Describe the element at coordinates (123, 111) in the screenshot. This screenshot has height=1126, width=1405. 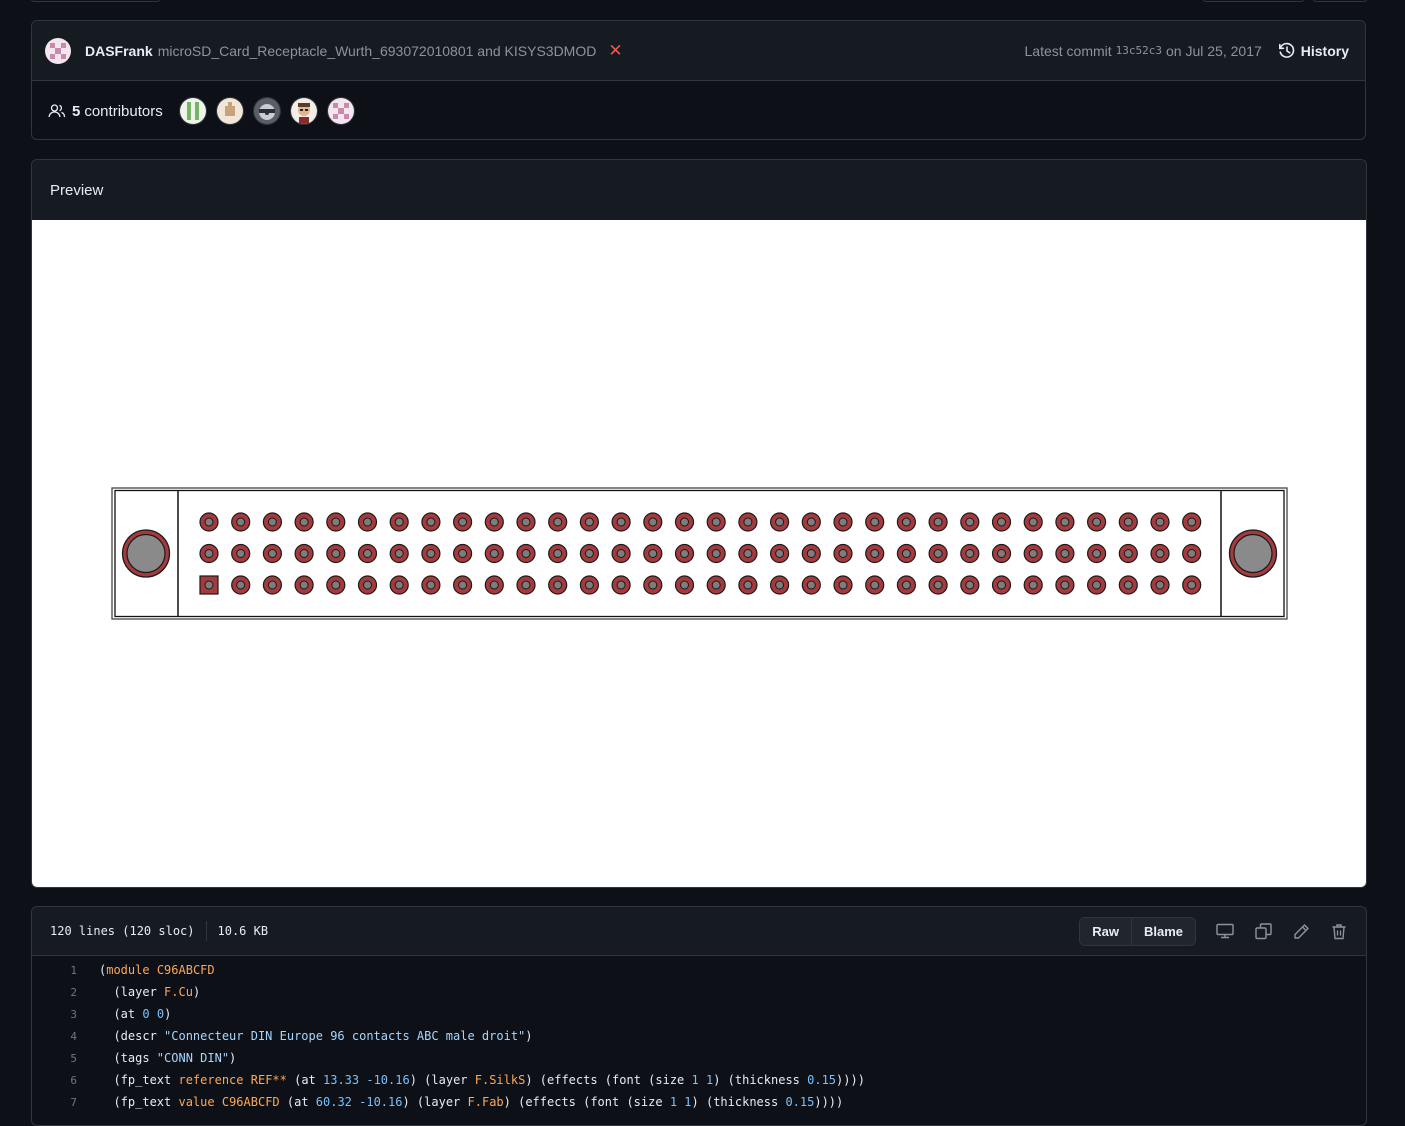
I see `contributors-label: contributors` at that location.